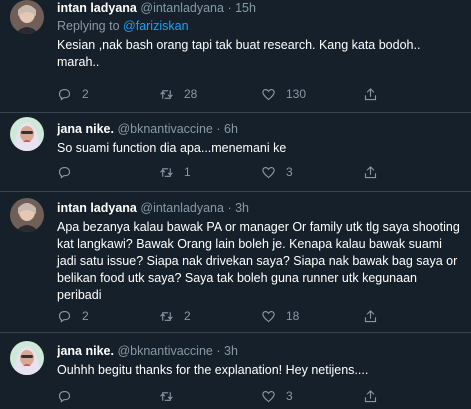 The image size is (471, 409). I want to click on tweet-actions: 2 28 130, so click(261, 94).